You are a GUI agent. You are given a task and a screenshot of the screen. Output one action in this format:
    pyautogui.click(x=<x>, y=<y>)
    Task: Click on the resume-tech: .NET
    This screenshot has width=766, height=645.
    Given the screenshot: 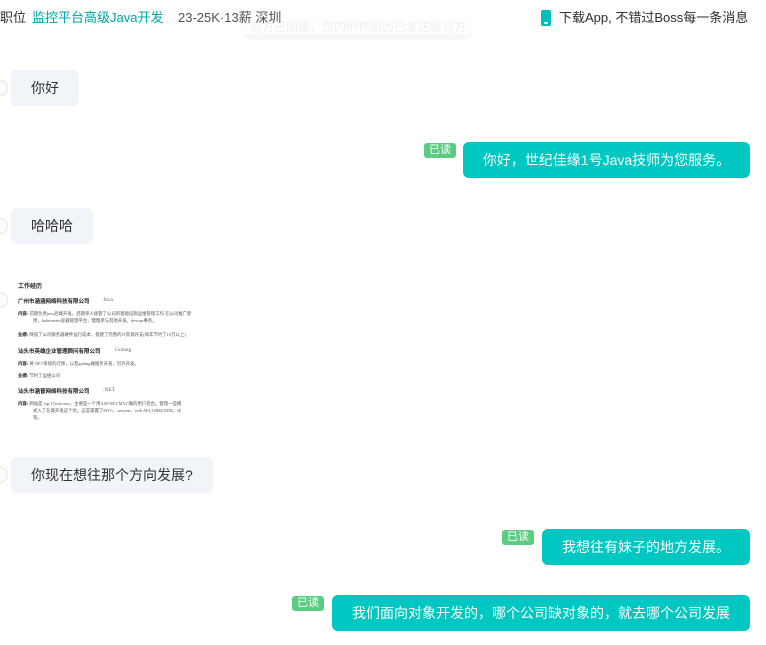 What is the action you would take?
    pyautogui.click(x=109, y=390)
    